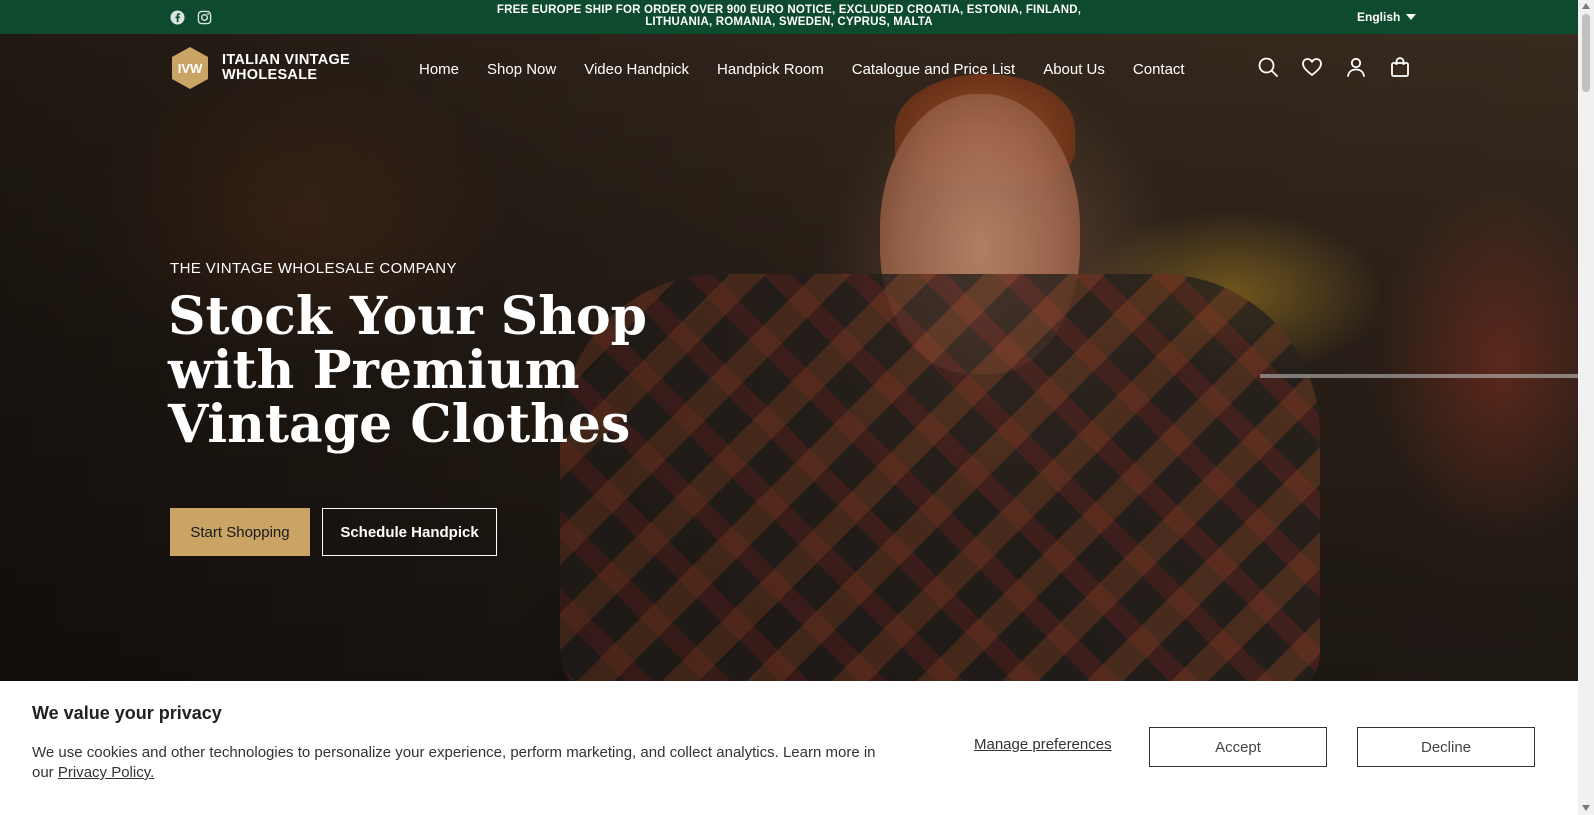 This screenshot has height=815, width=1594. Describe the element at coordinates (1356, 67) in the screenshot. I see `account-icon` at that location.